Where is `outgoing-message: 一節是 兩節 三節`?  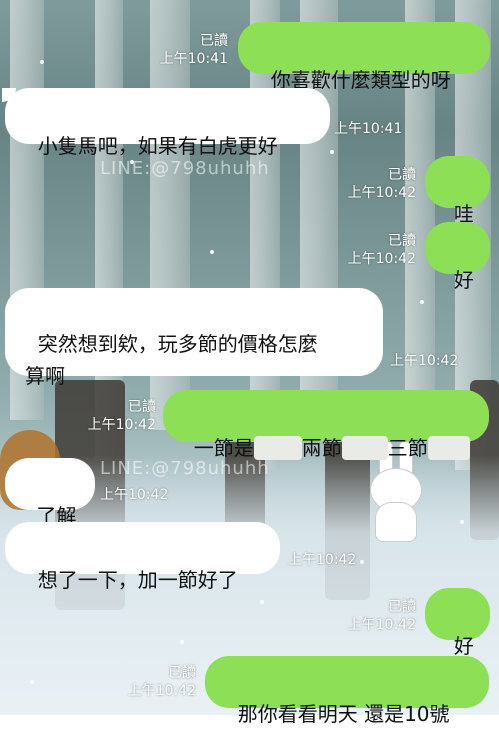 outgoing-message: 一節是 兩節 三節 is located at coordinates (326, 425).